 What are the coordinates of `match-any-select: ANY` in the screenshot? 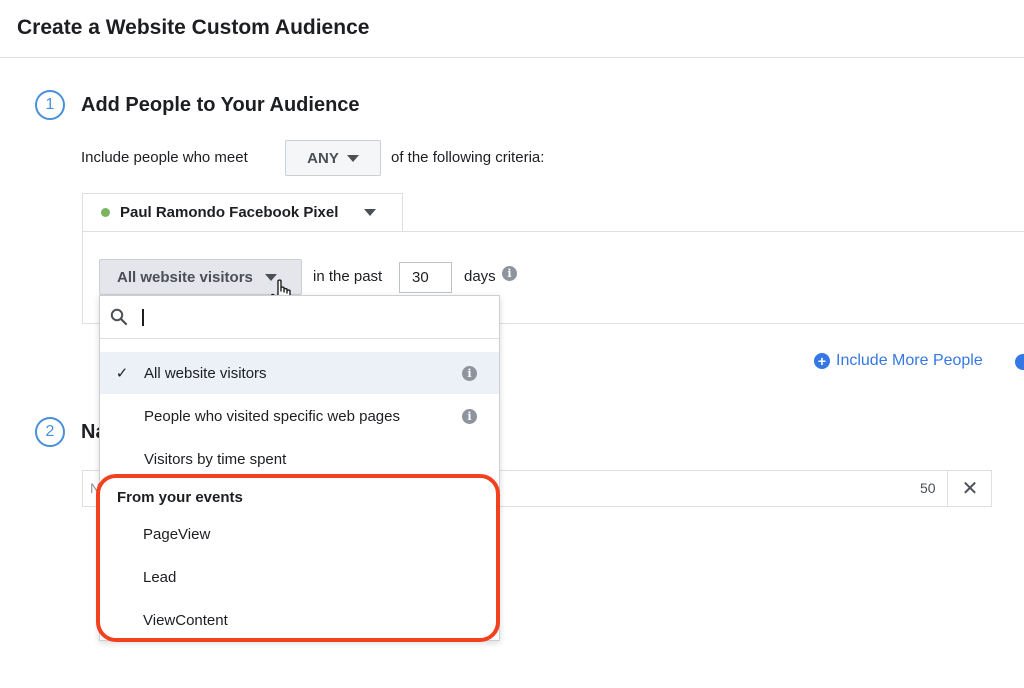 It's located at (333, 158).